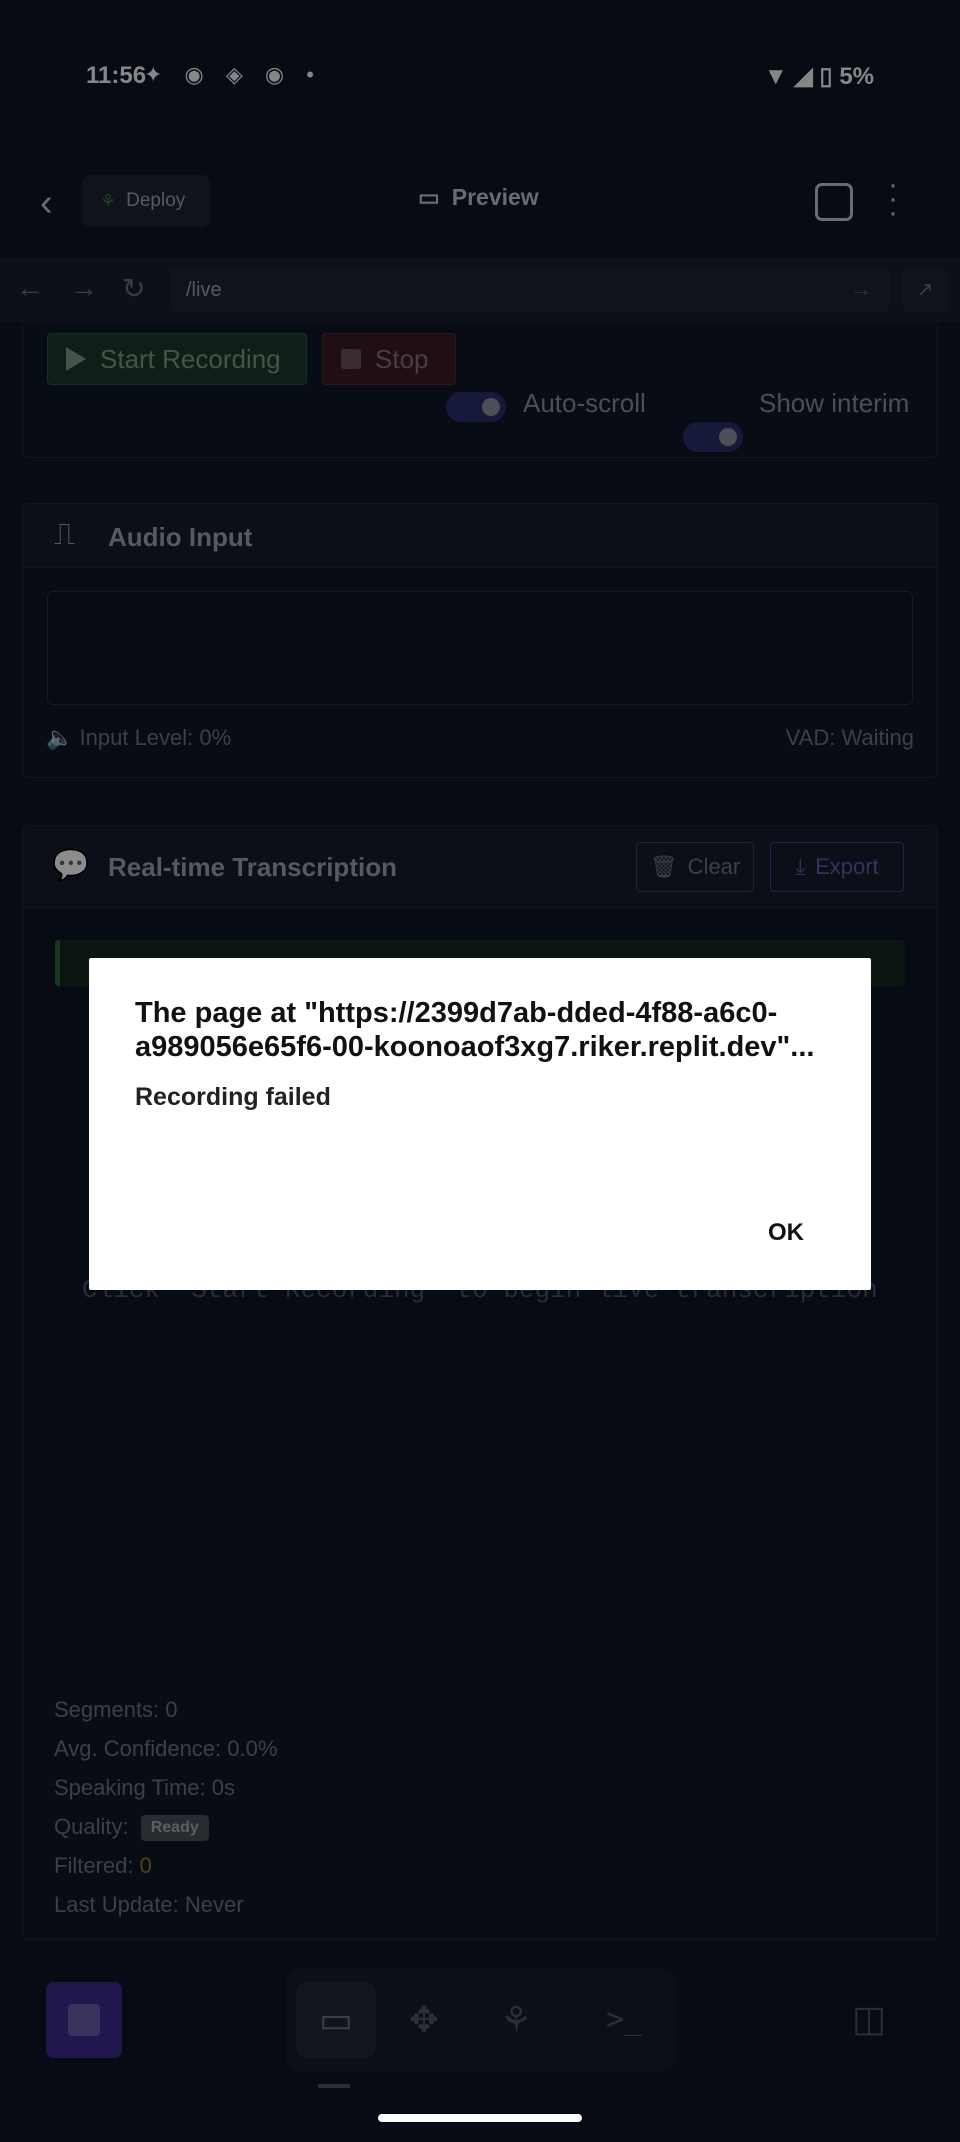 Image resolution: width=960 pixels, height=2142 pixels. What do you see at coordinates (480, 2118) in the screenshot?
I see `home-gesture-bar` at bounding box center [480, 2118].